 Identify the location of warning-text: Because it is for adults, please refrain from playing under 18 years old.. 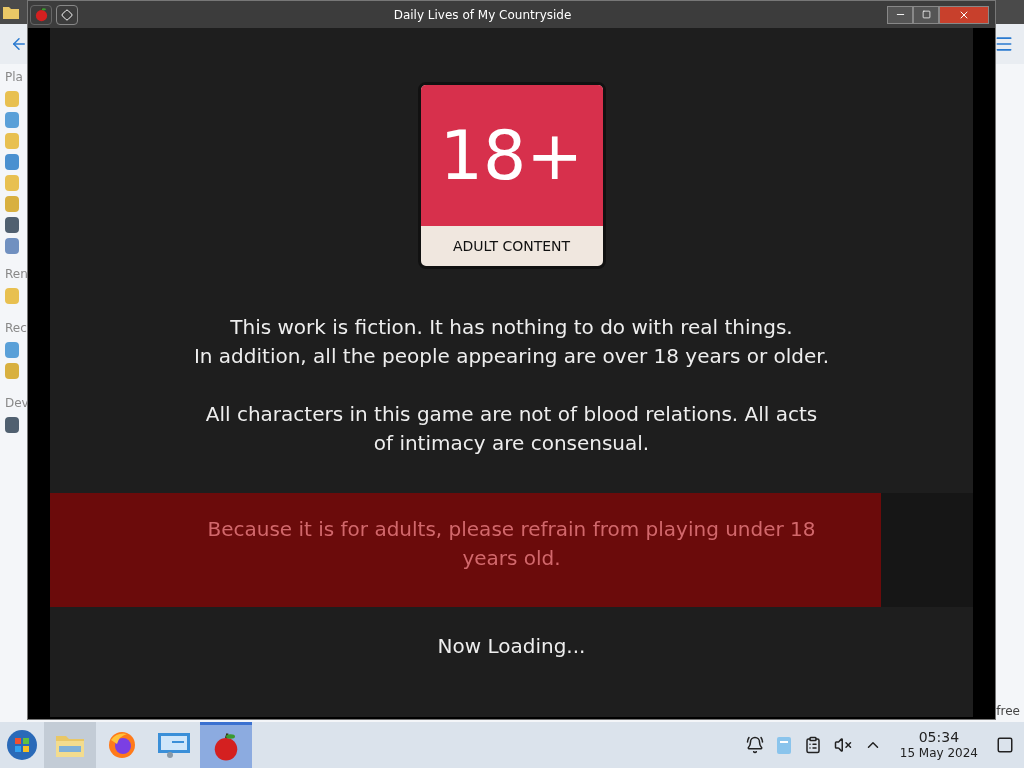
(511, 544).